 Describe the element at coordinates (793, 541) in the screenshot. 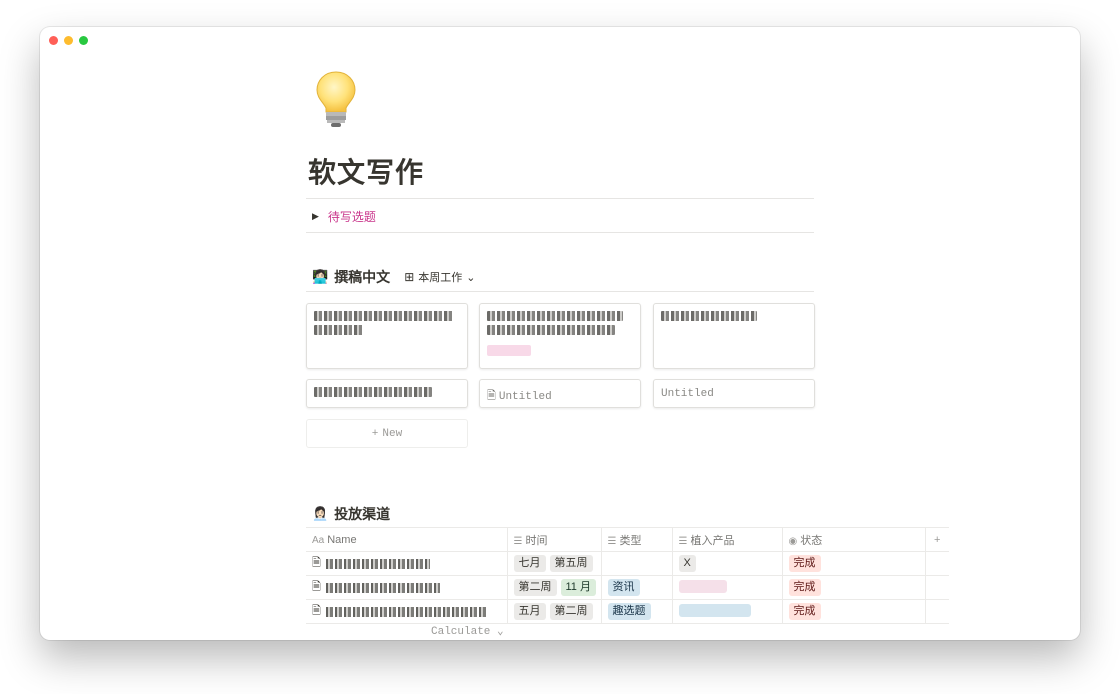

I see `status-property-icon: ◉` at that location.